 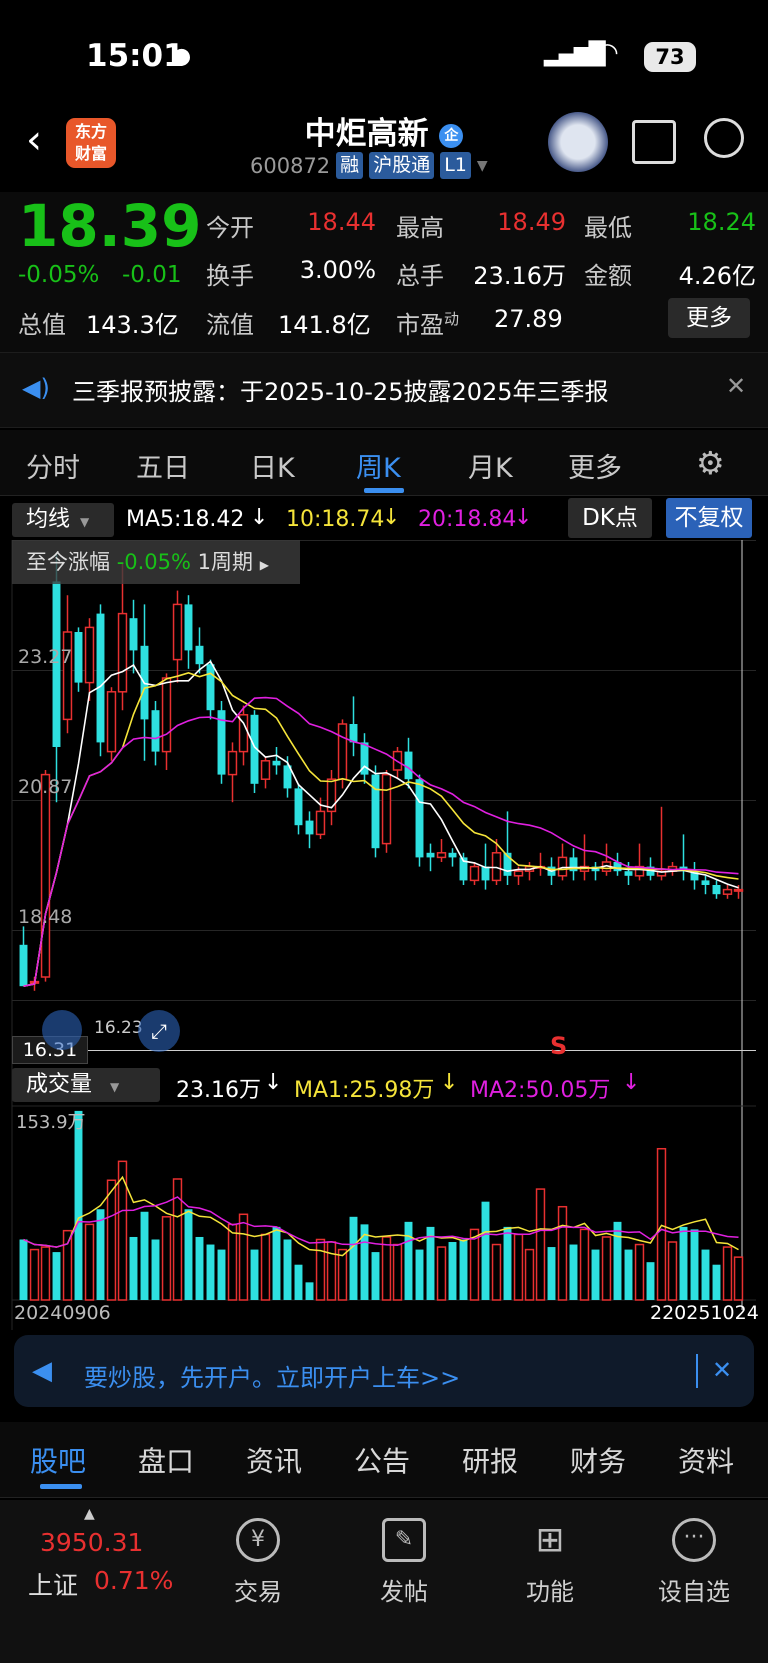 What do you see at coordinates (382, 1460) in the screenshot?
I see `tab-announcements: 公告` at bounding box center [382, 1460].